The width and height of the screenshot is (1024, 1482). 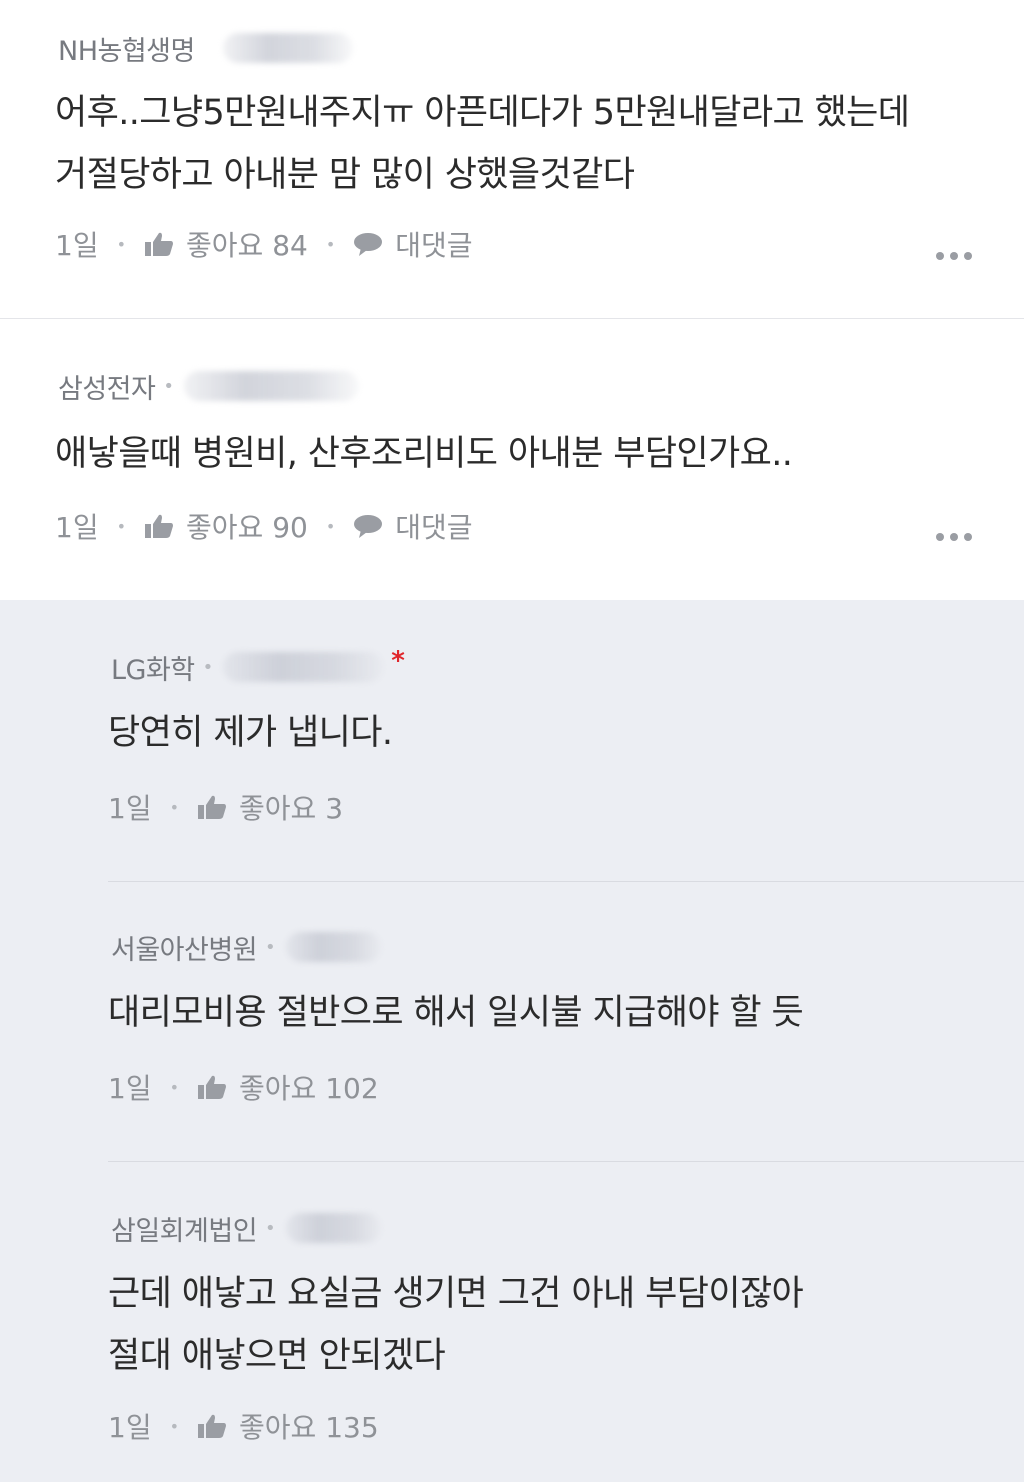 What do you see at coordinates (291, 808) in the screenshot?
I see `like-count: 좋아요 3` at bounding box center [291, 808].